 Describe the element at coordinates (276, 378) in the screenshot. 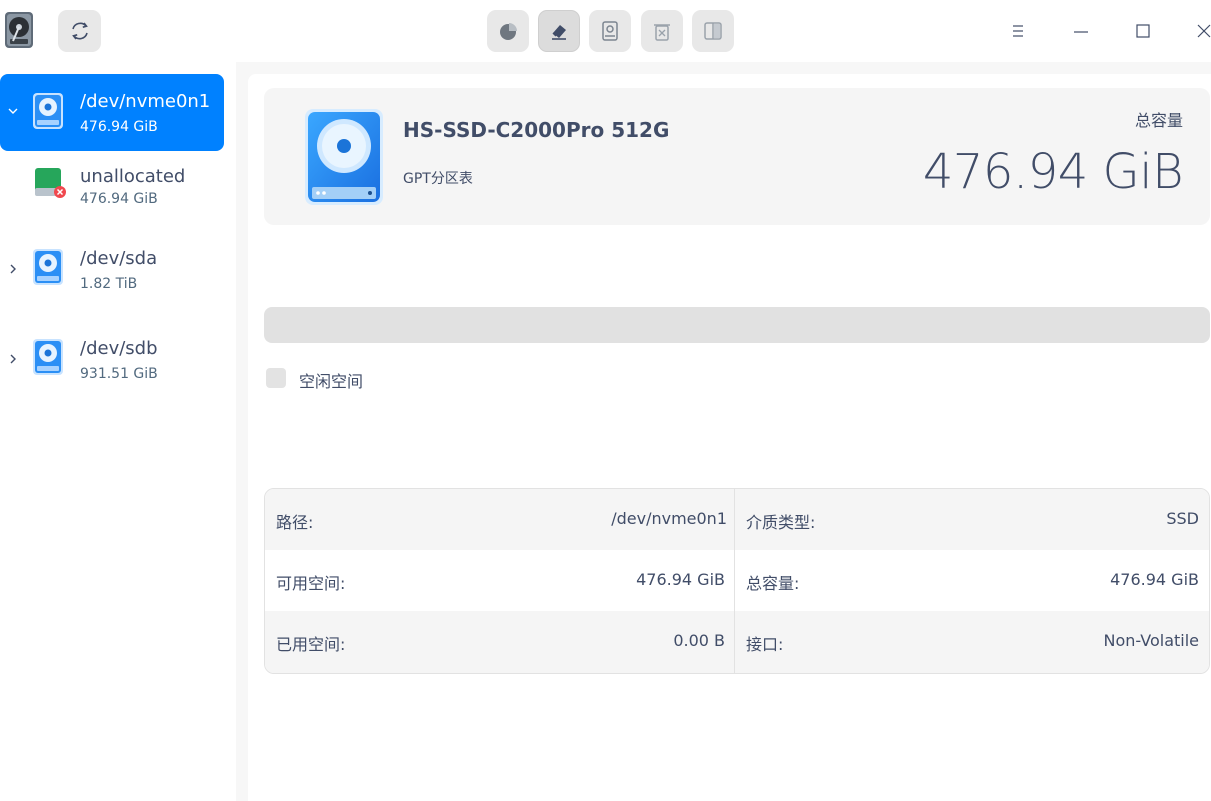

I see `free-space-legend-swatch` at that location.